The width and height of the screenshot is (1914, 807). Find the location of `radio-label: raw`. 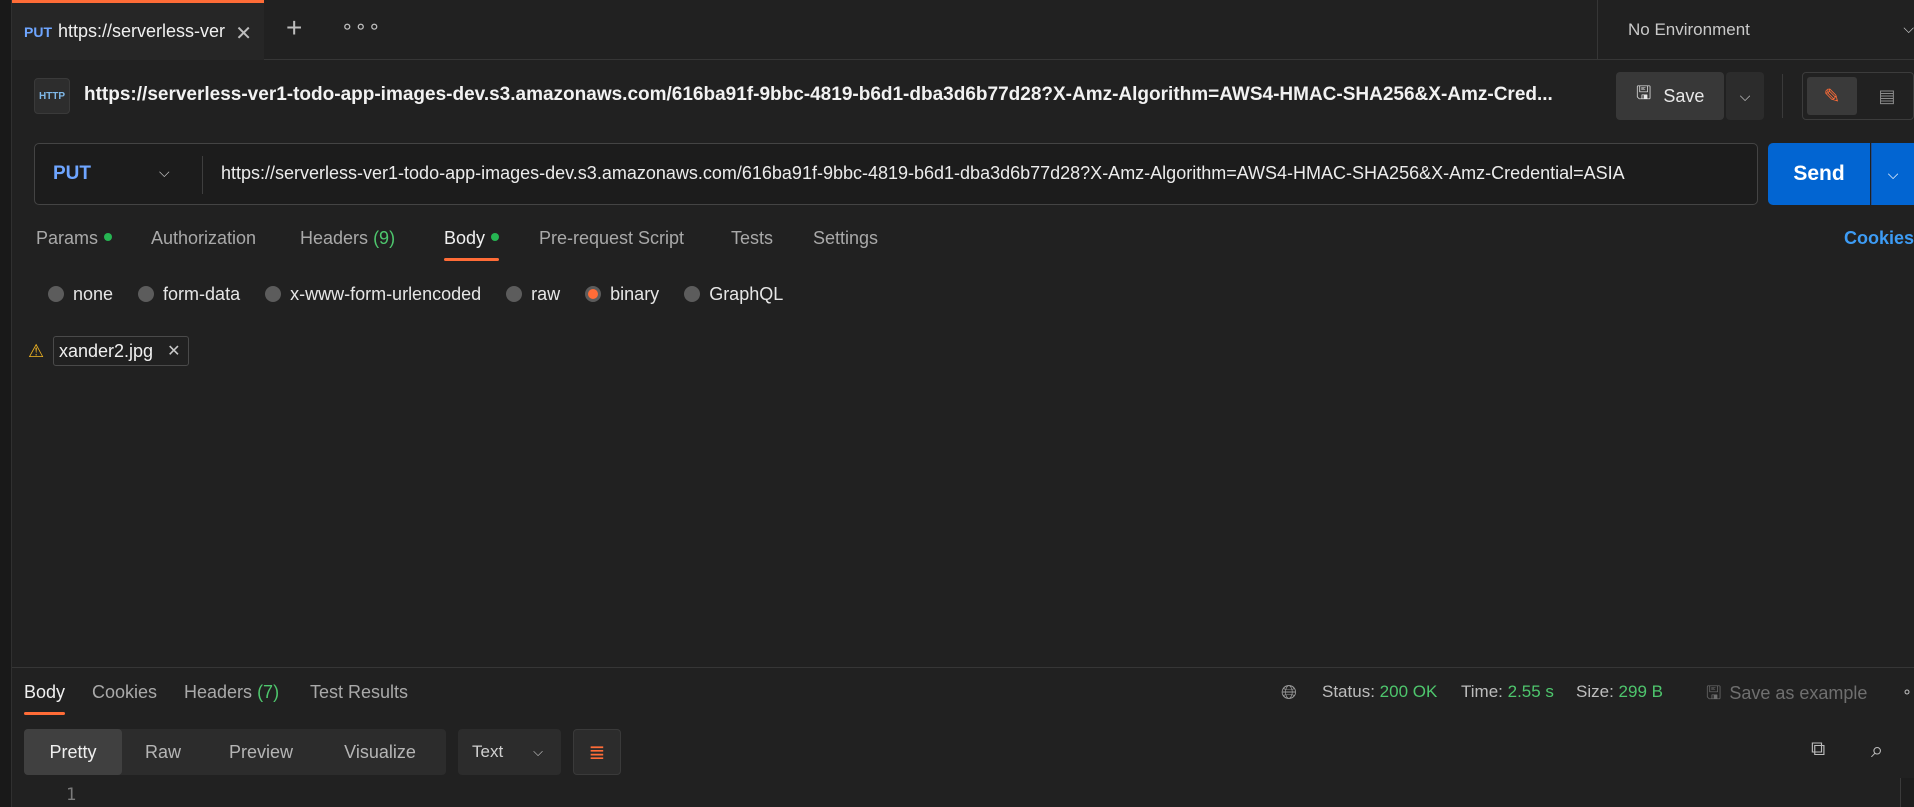

radio-label: raw is located at coordinates (546, 293).